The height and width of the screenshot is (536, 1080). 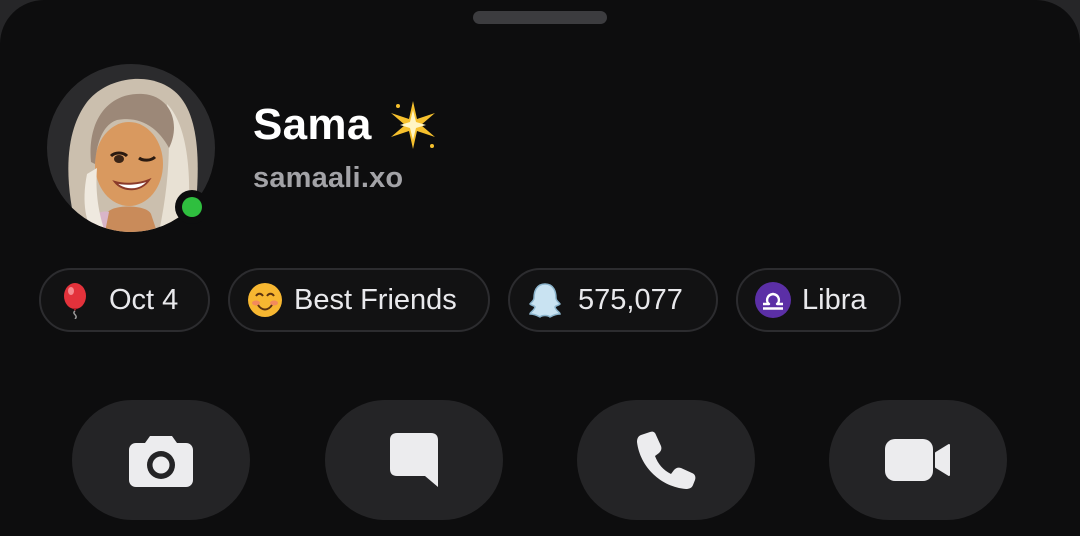 What do you see at coordinates (192, 207) in the screenshot?
I see `online-status-indicator` at bounding box center [192, 207].